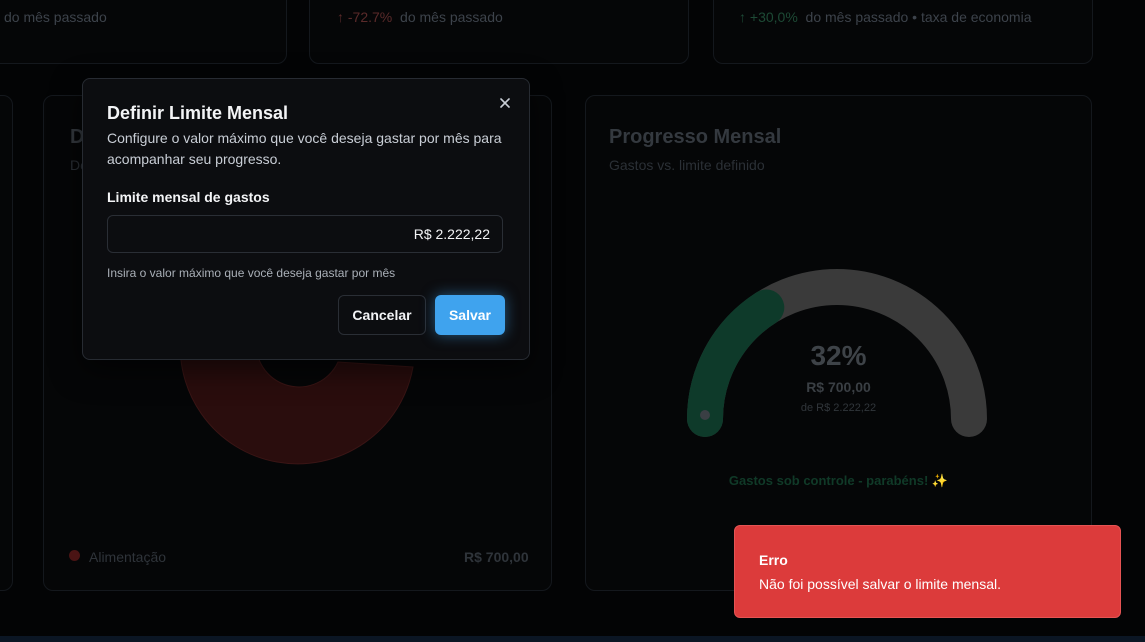 The width and height of the screenshot is (1145, 642). I want to click on progress-limit: de R$ 2.222,22, so click(838, 408).